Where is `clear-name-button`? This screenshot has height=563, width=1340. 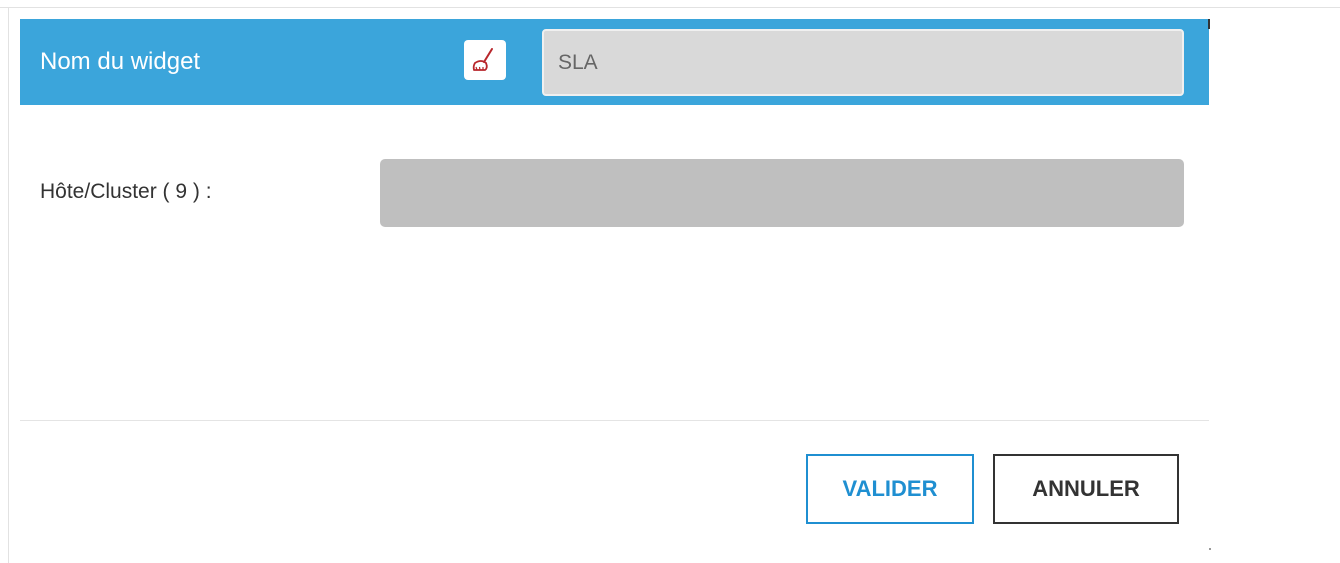
clear-name-button is located at coordinates (485, 60).